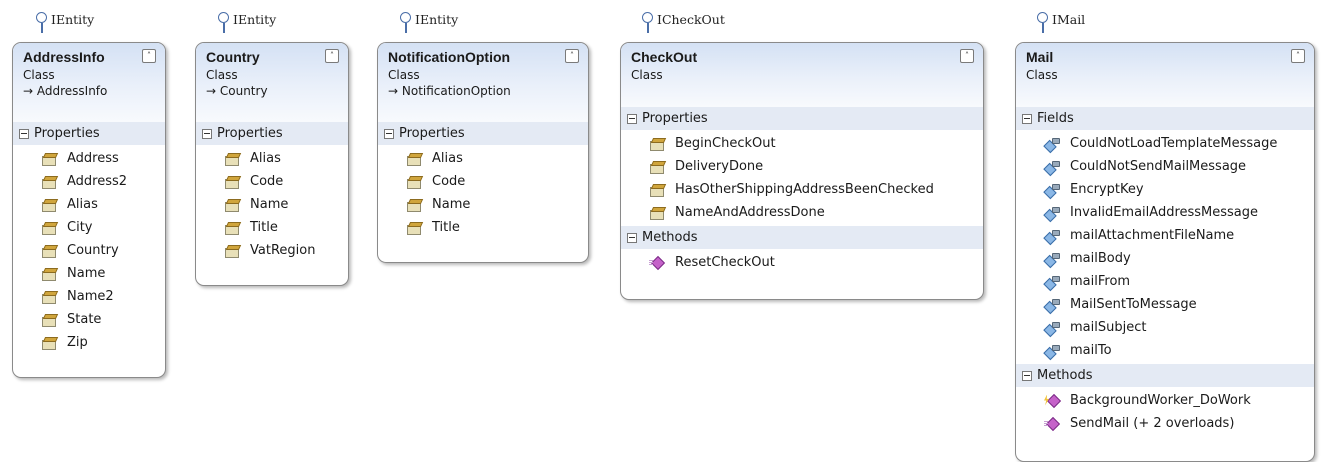  What do you see at coordinates (1179, 304) in the screenshot?
I see `member-item: MailSentToMessage` at bounding box center [1179, 304].